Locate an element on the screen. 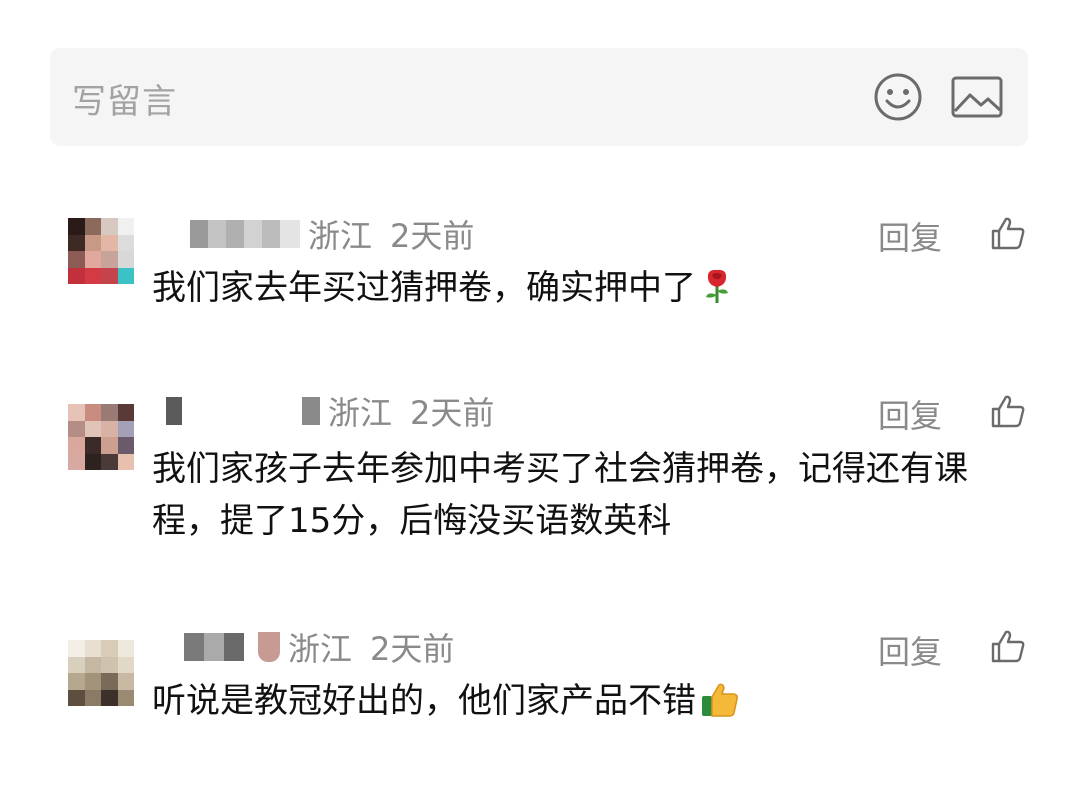 This screenshot has height=797, width=1080. thumbs-up-emoji is located at coordinates (720, 700).